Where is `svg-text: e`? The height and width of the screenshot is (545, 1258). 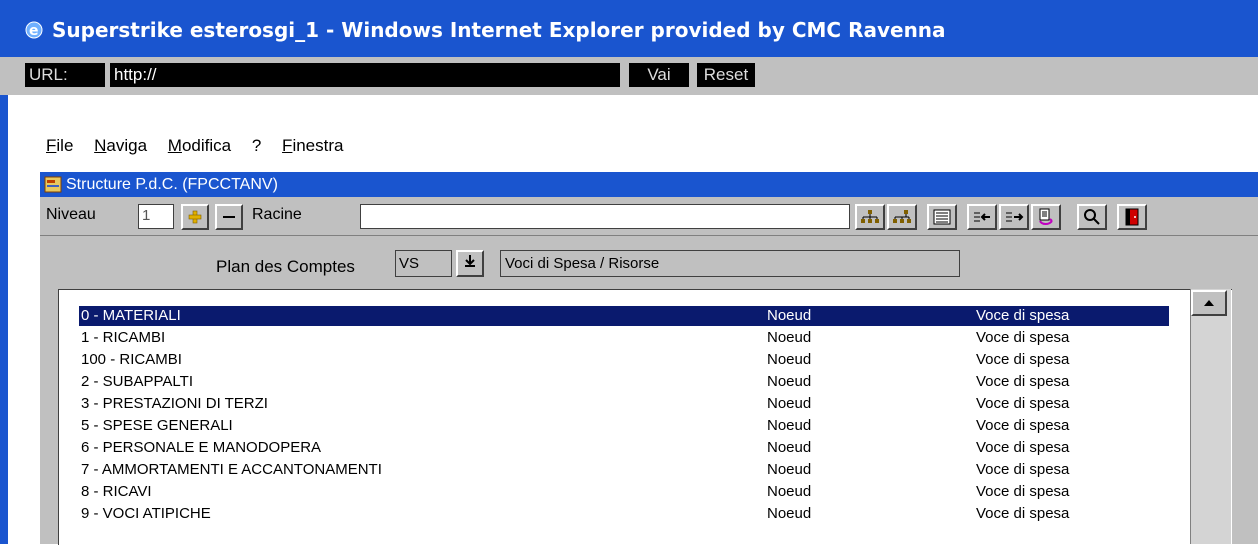
svg-text: e is located at coordinates (34, 31).